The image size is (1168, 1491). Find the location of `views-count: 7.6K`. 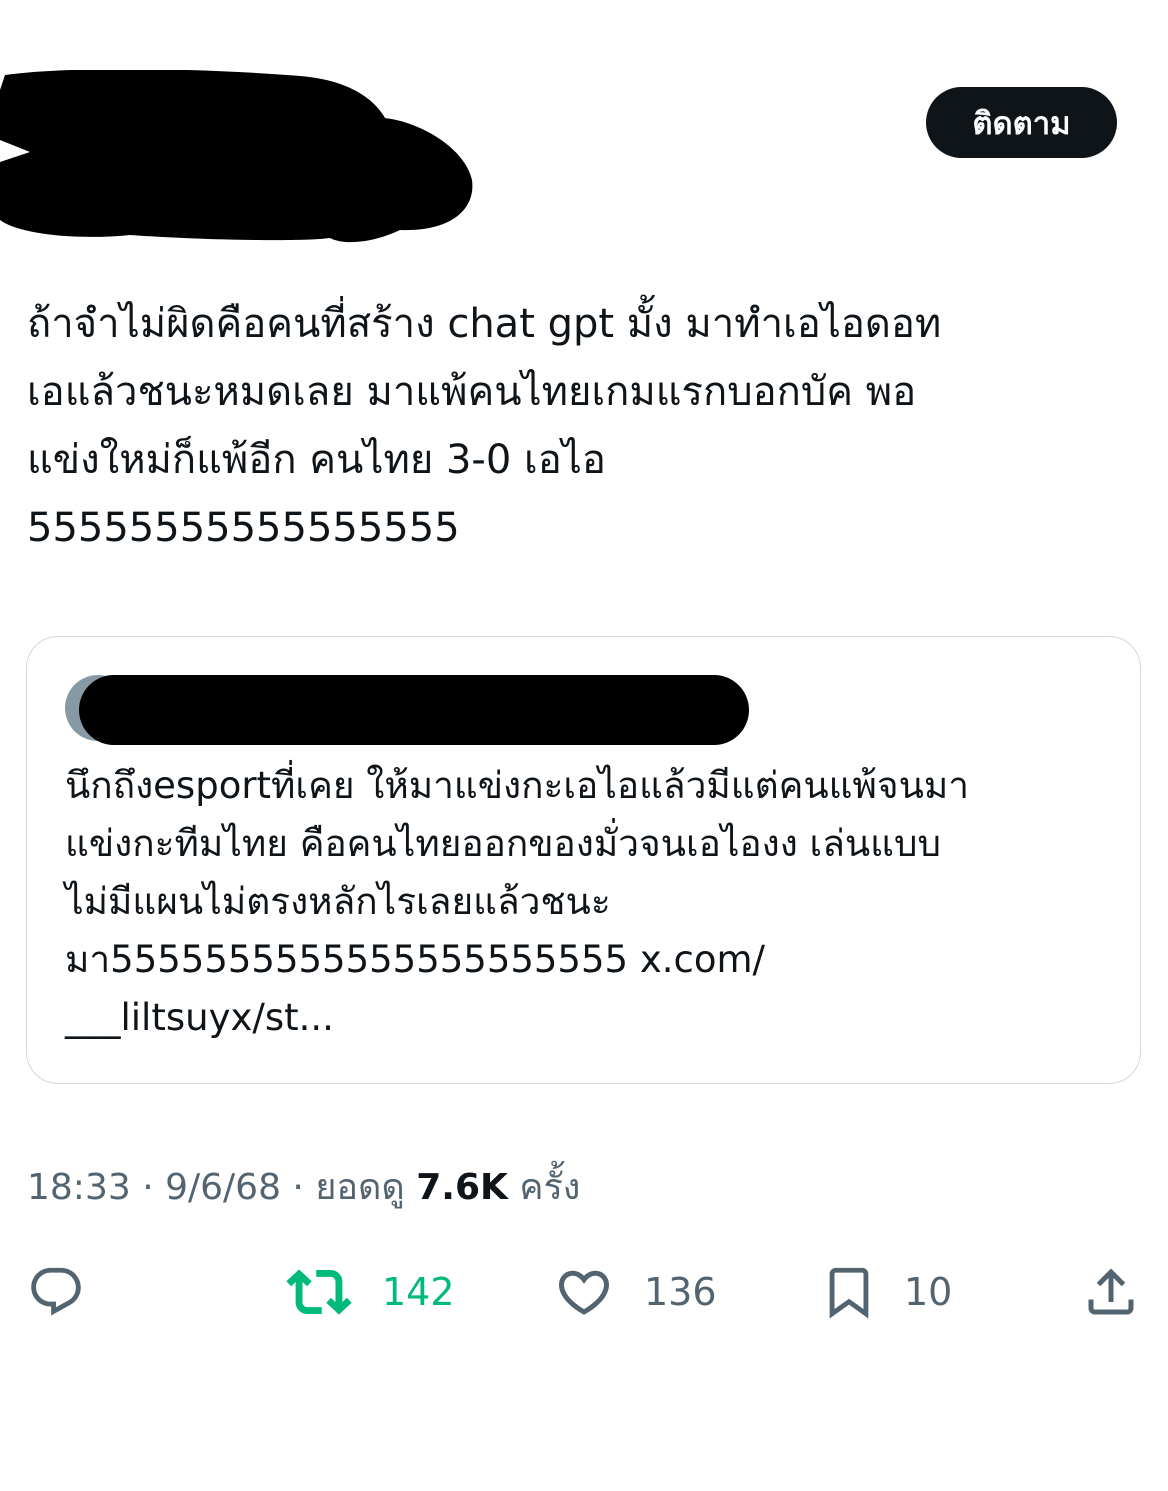

views-count: 7.6K is located at coordinates (462, 1187).